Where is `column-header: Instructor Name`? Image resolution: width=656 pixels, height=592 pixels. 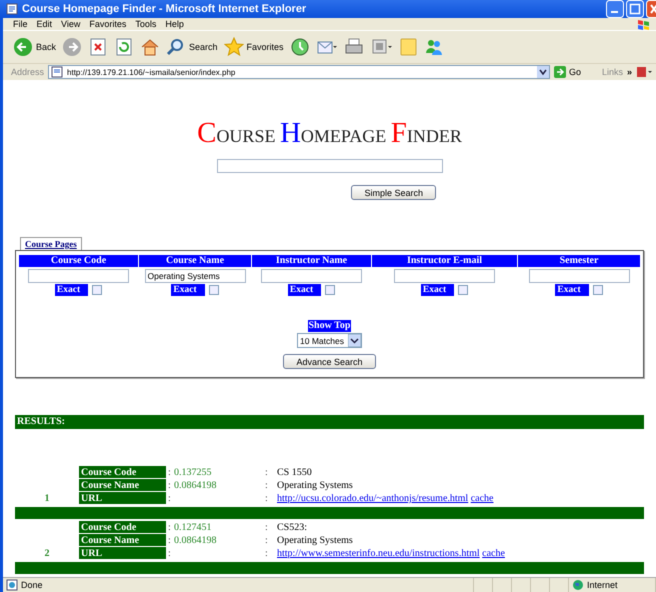 column-header: Instructor Name is located at coordinates (311, 261).